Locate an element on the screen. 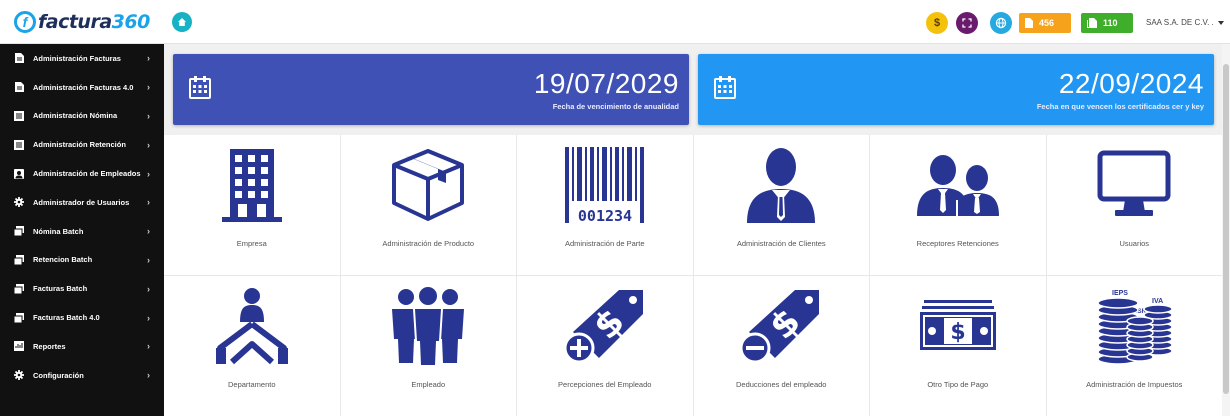 Image resolution: width=1230 pixels, height=416 pixels. barcode-icon: 001234 is located at coordinates (604, 186).